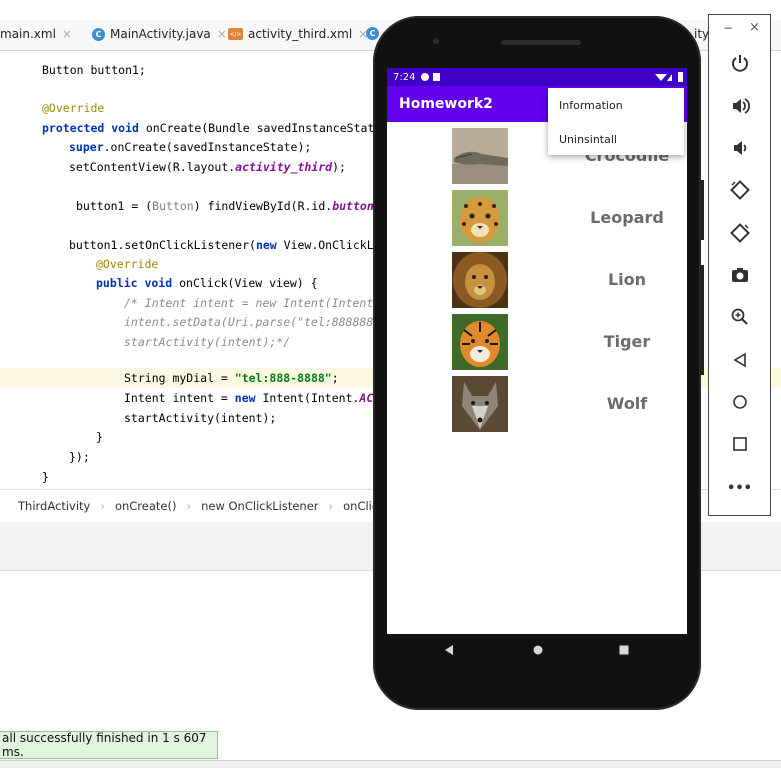 Image resolution: width=781 pixels, height=768 pixels. I want to click on home-button, so click(739, 402).